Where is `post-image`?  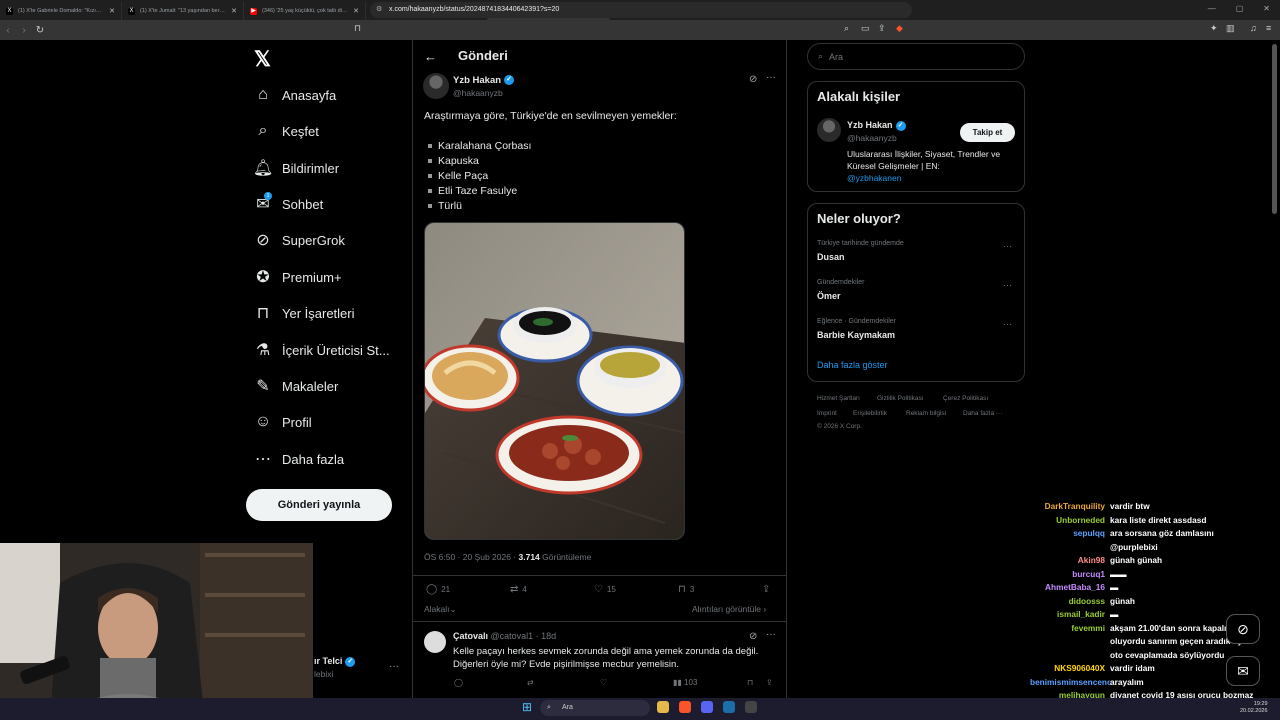 post-image is located at coordinates (554, 381).